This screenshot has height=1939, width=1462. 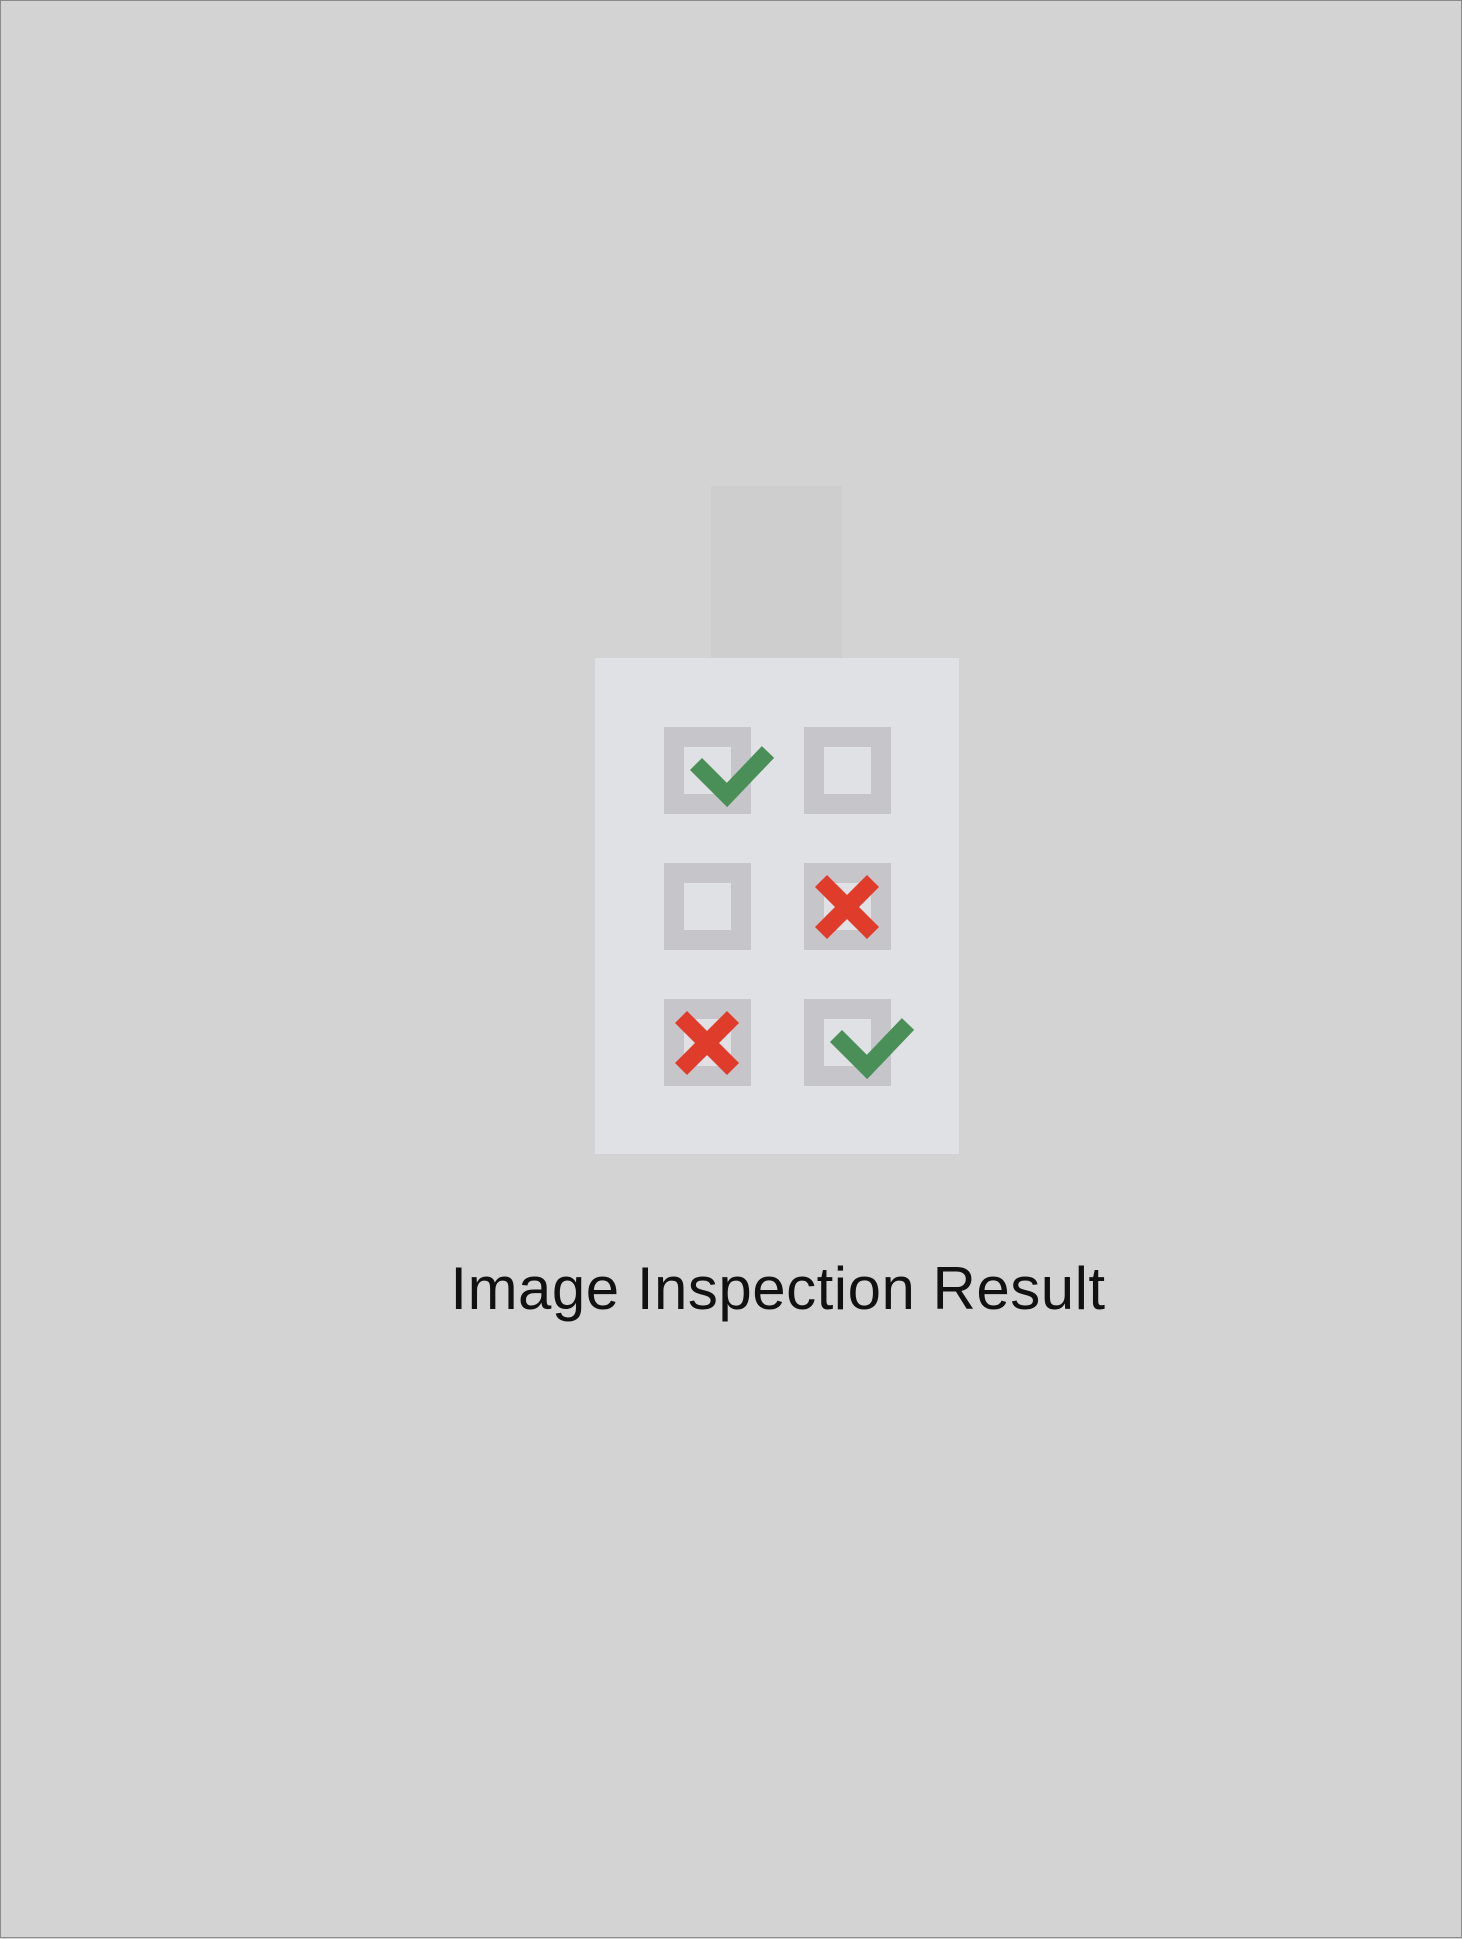 I want to click on inspection-checklist-illustration, so click(x=777, y=820).